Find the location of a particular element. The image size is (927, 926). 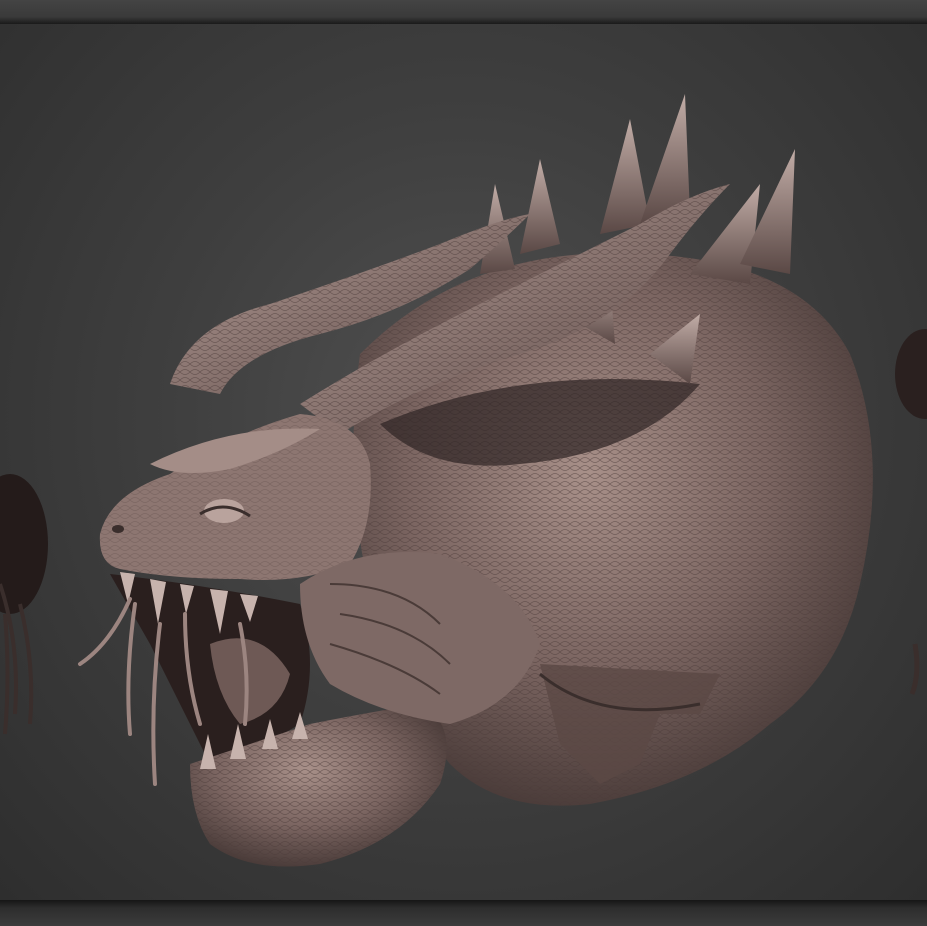

dragon-head is located at coordinates (235, 497).